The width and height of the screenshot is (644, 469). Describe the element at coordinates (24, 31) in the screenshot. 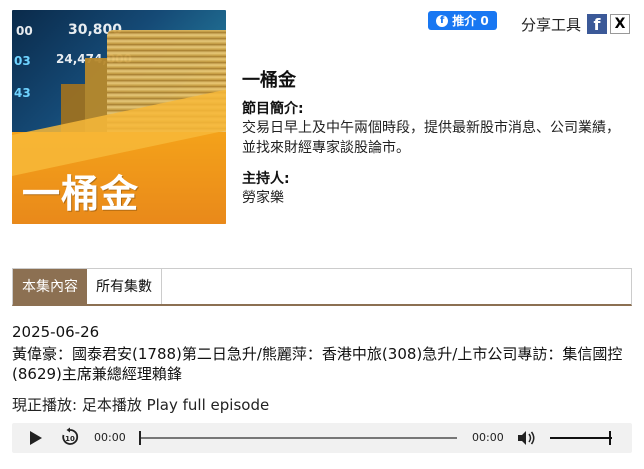

I see `ticker-number: 00` at that location.